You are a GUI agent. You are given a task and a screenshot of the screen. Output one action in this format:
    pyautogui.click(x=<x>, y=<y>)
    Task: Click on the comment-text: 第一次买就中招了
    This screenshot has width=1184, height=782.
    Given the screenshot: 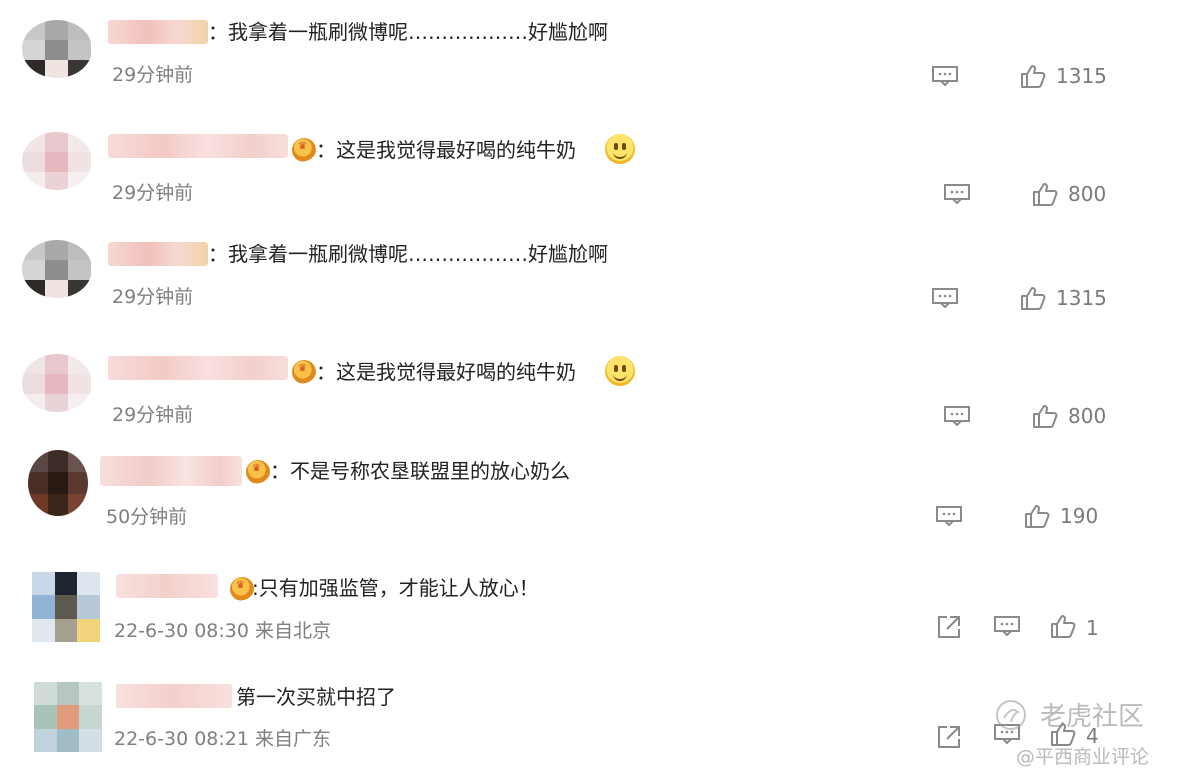 What is the action you would take?
    pyautogui.click(x=316, y=697)
    